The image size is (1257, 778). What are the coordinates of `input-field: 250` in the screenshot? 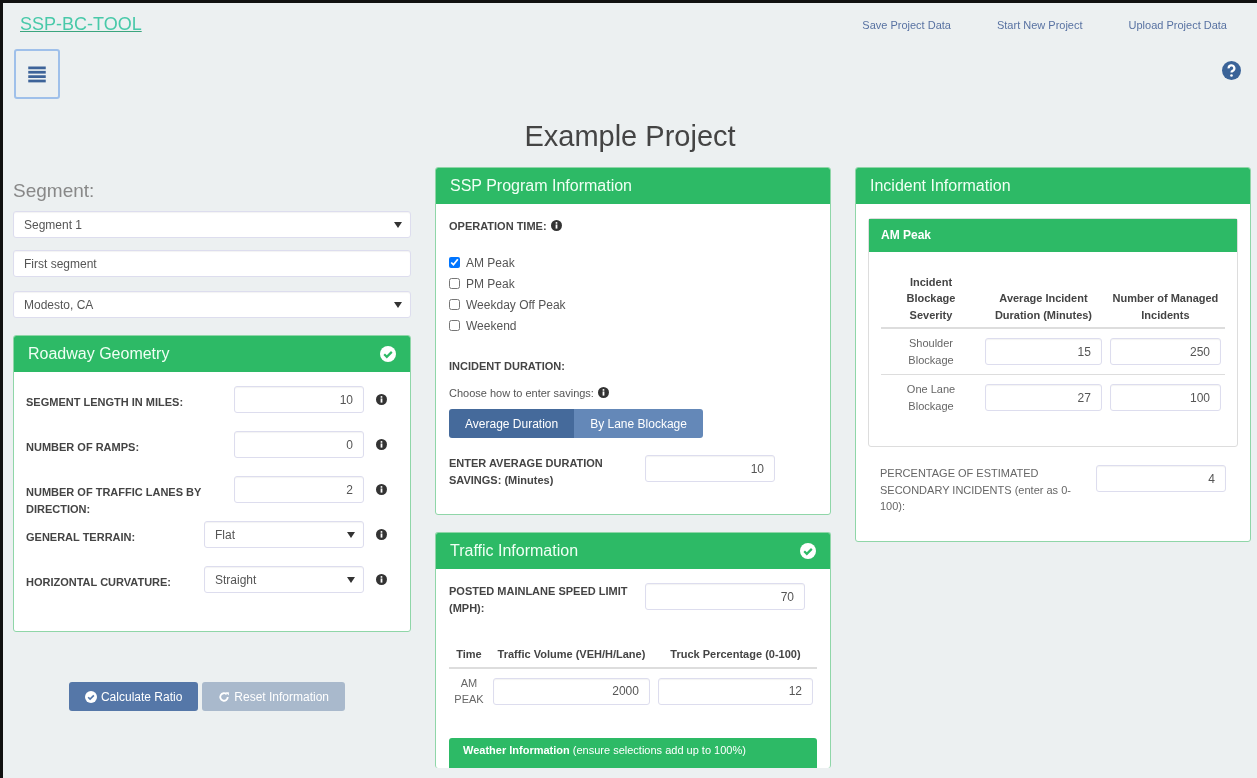 It's located at (1165, 351).